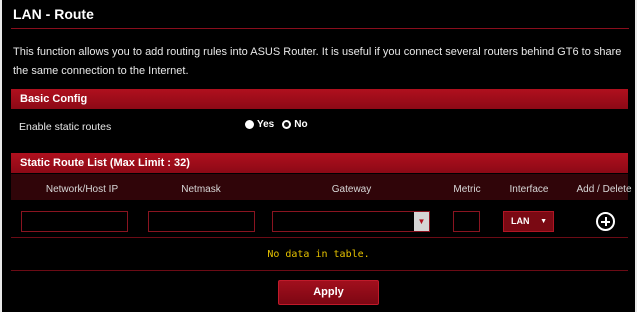 The image size is (637, 312). Describe the element at coordinates (529, 189) in the screenshot. I see `column-interface: Interface` at that location.